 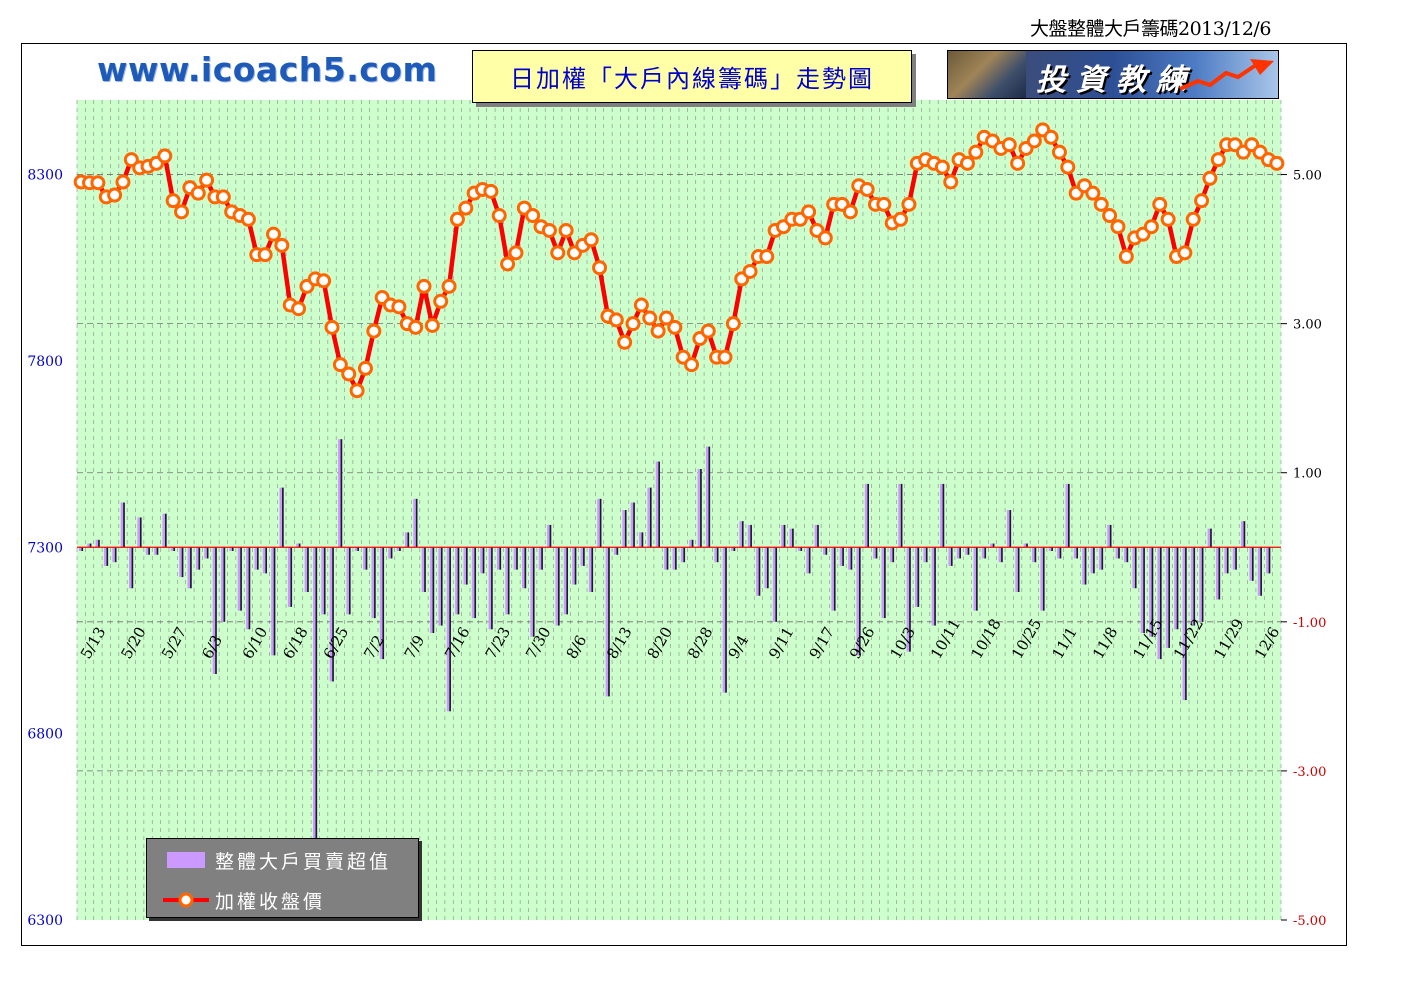 I want to click on legend-item-line: 加權收盤價, so click(x=236, y=900).